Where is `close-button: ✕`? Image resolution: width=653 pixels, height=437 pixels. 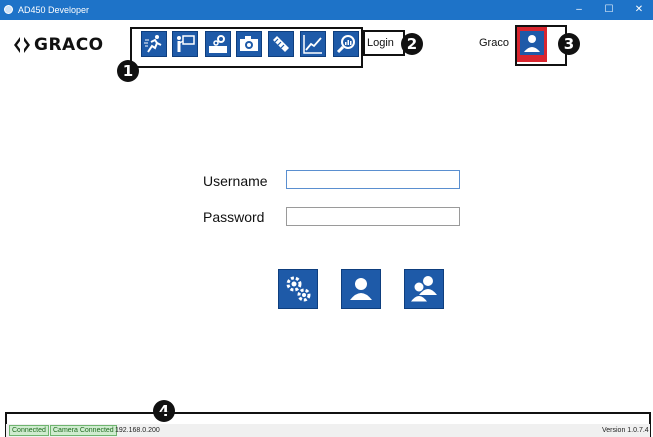 close-button: ✕ is located at coordinates (638, 10).